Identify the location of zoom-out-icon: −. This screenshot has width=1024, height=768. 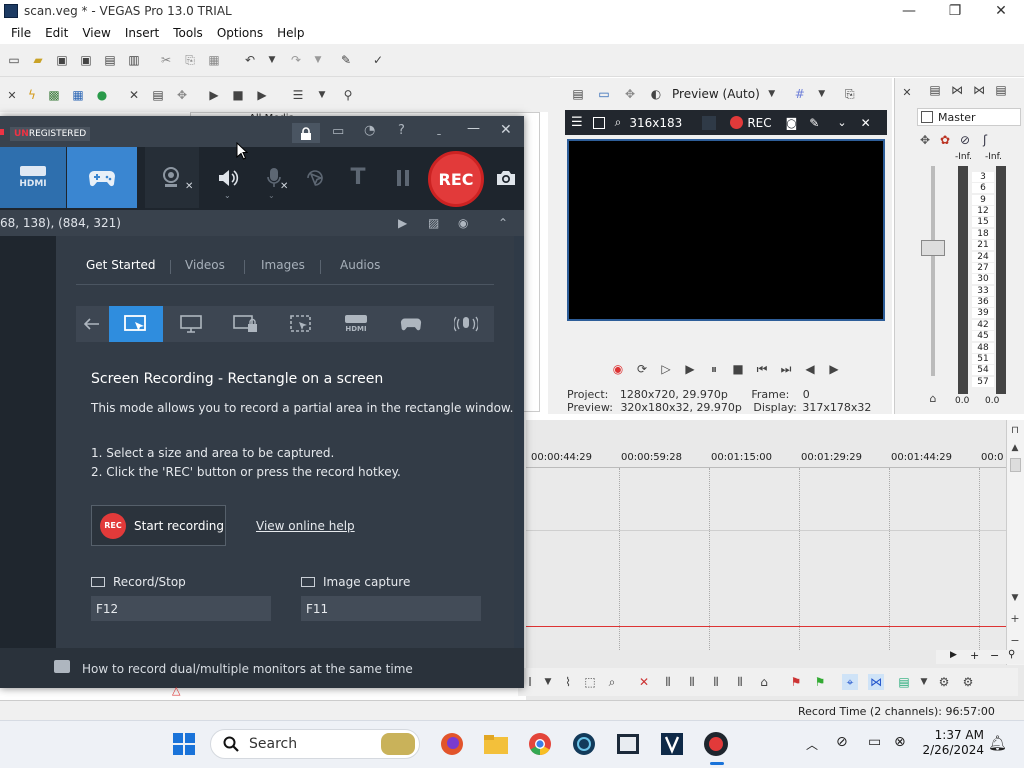
(1015, 640).